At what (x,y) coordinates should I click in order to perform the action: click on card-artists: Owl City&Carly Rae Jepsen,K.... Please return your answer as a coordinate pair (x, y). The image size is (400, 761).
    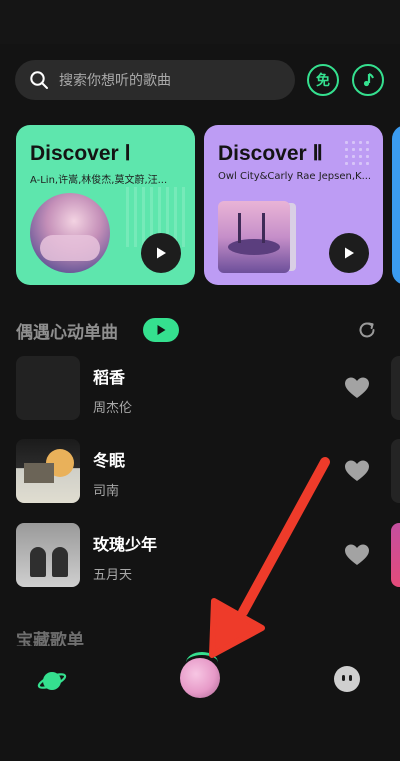
    Looking at the image, I should click on (295, 176).